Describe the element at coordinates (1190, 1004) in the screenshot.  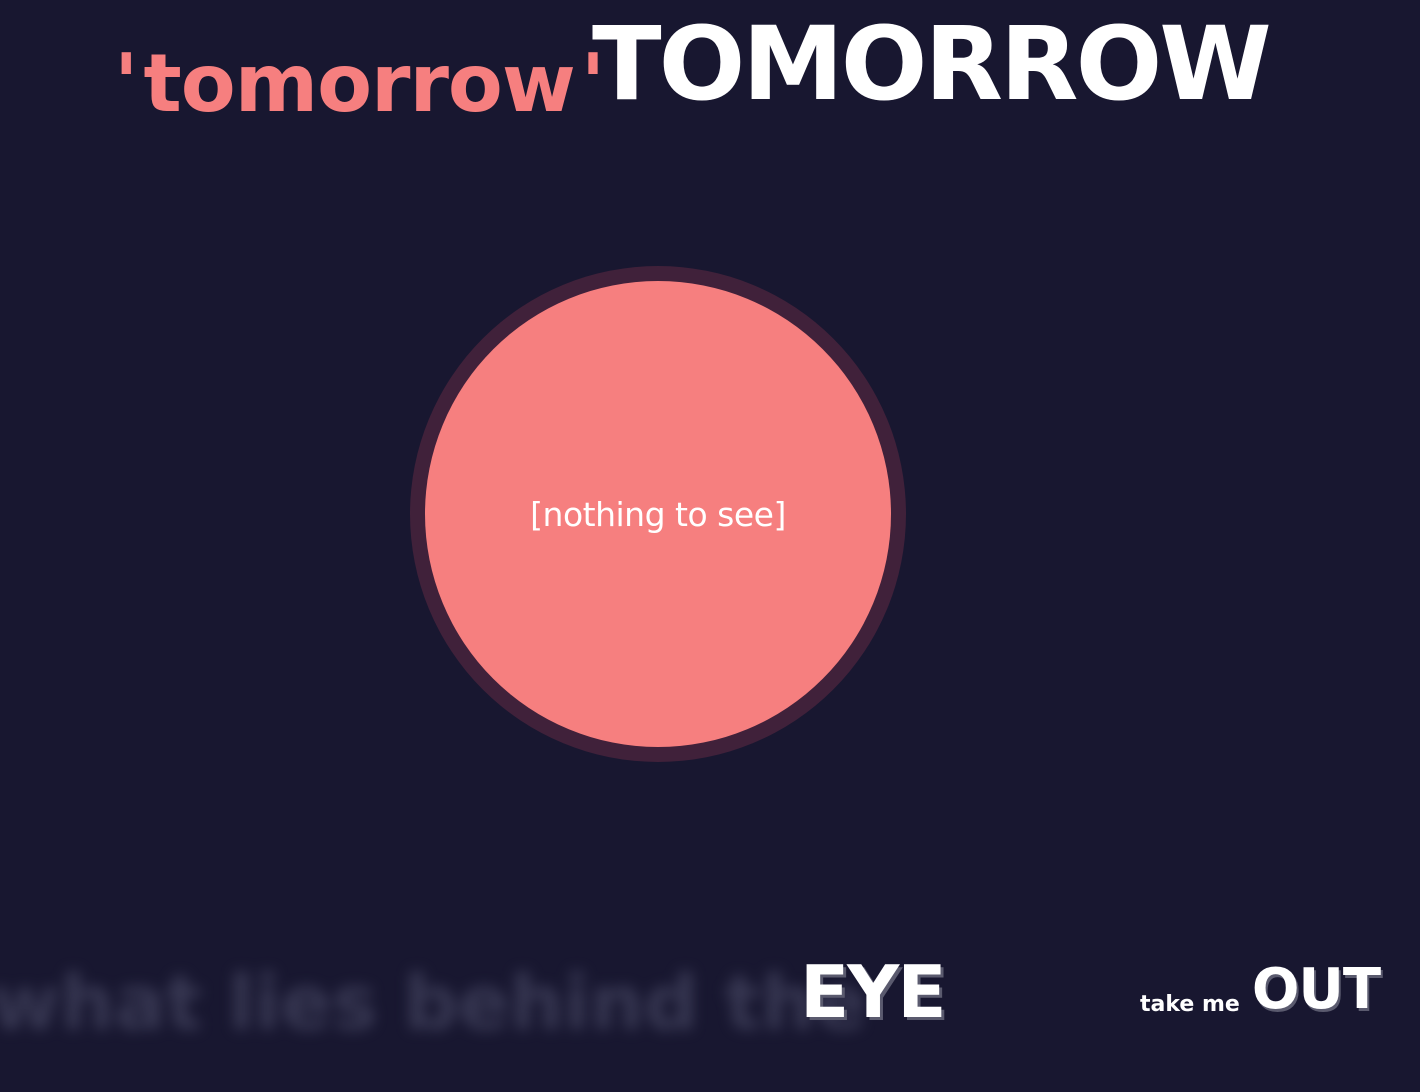
I see `exit-link-small-label: take me` at that location.